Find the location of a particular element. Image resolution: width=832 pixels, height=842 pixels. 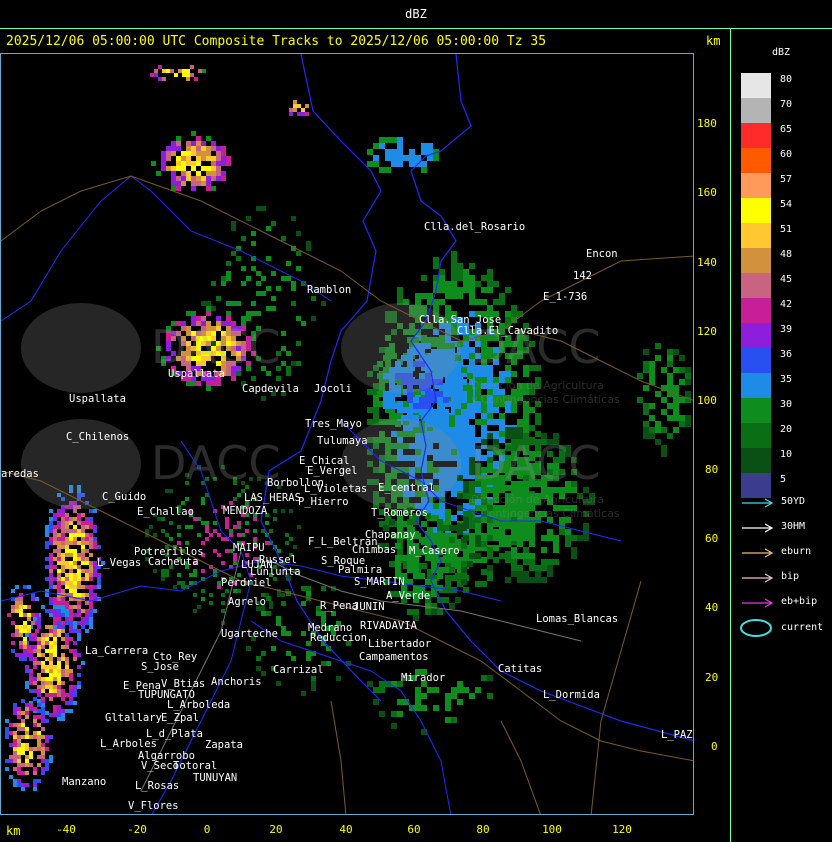

map-place-label: Reduccion is located at coordinates (338, 638).